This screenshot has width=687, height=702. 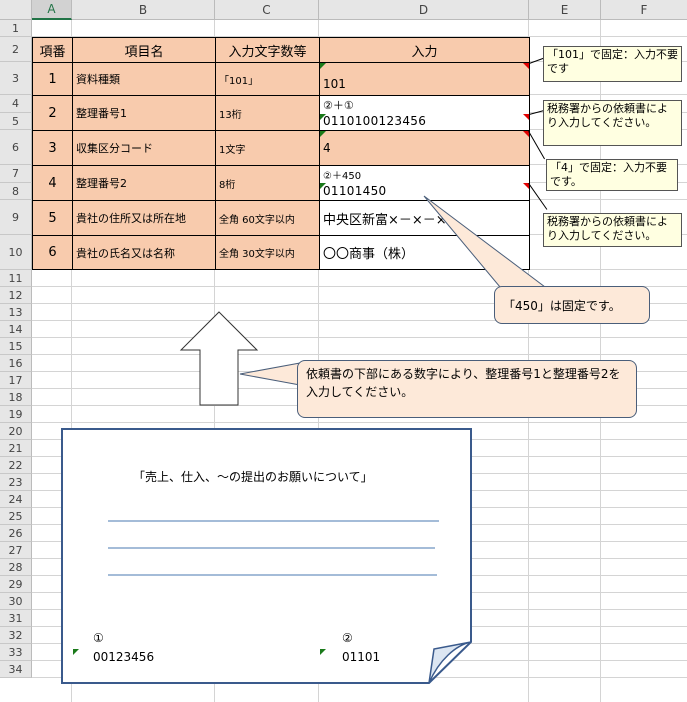 What do you see at coordinates (463, 383) in the screenshot?
I see `callout-instruction-text: 依頼書の下部にある数字により、整理番号1と整理番号2を入力してください。` at bounding box center [463, 383].